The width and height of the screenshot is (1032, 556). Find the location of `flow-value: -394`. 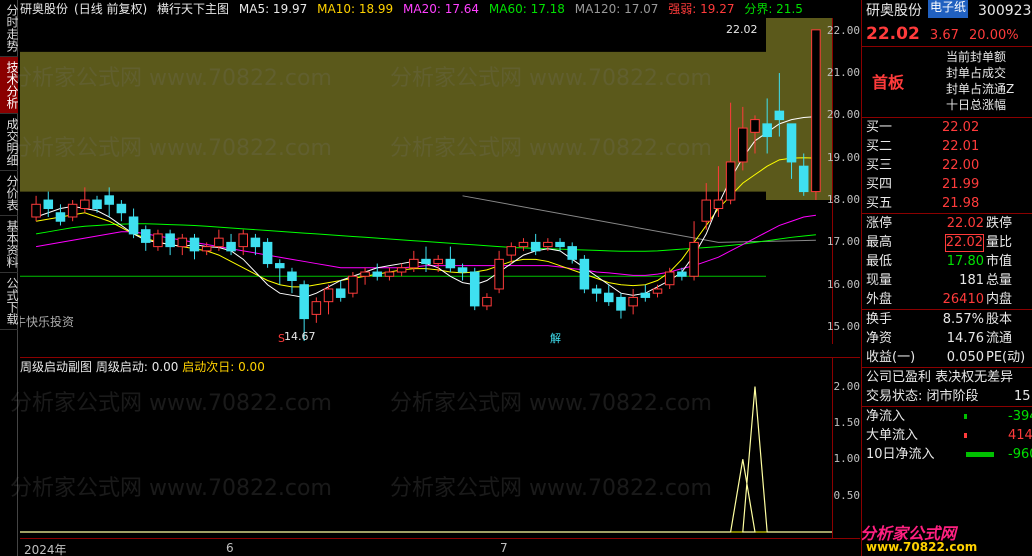

flow-value: -394 is located at coordinates (1020, 416).